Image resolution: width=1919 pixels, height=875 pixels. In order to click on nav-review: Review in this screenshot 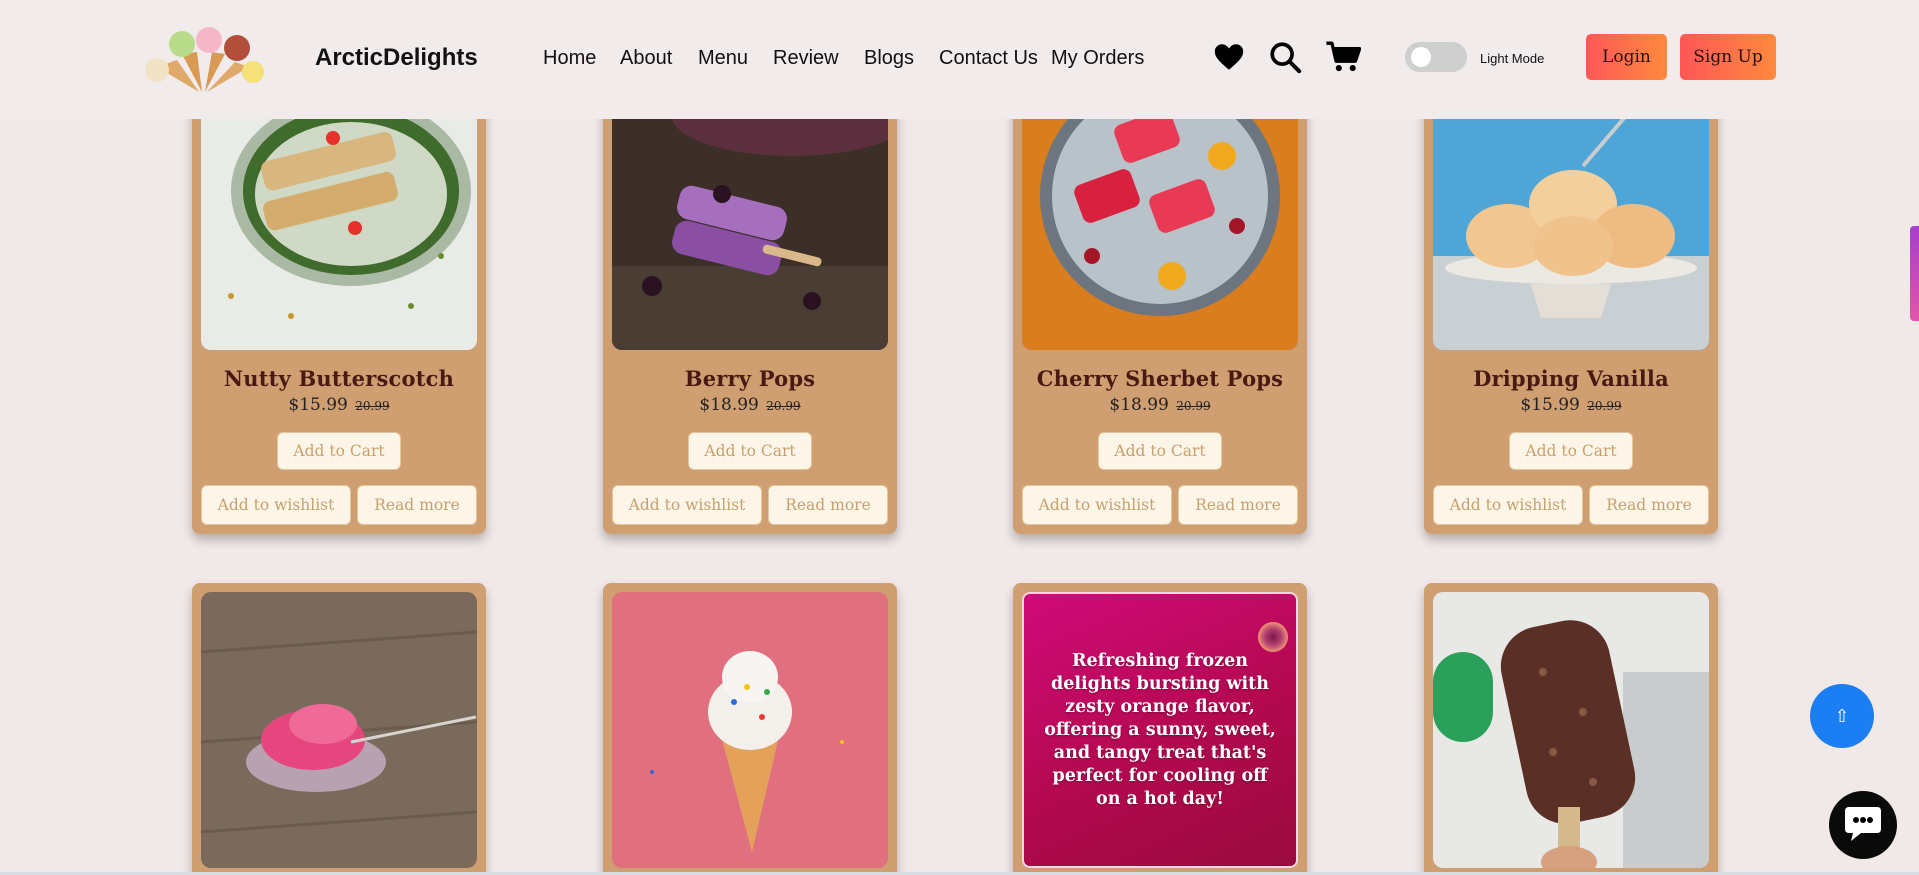, I will do `click(806, 58)`.